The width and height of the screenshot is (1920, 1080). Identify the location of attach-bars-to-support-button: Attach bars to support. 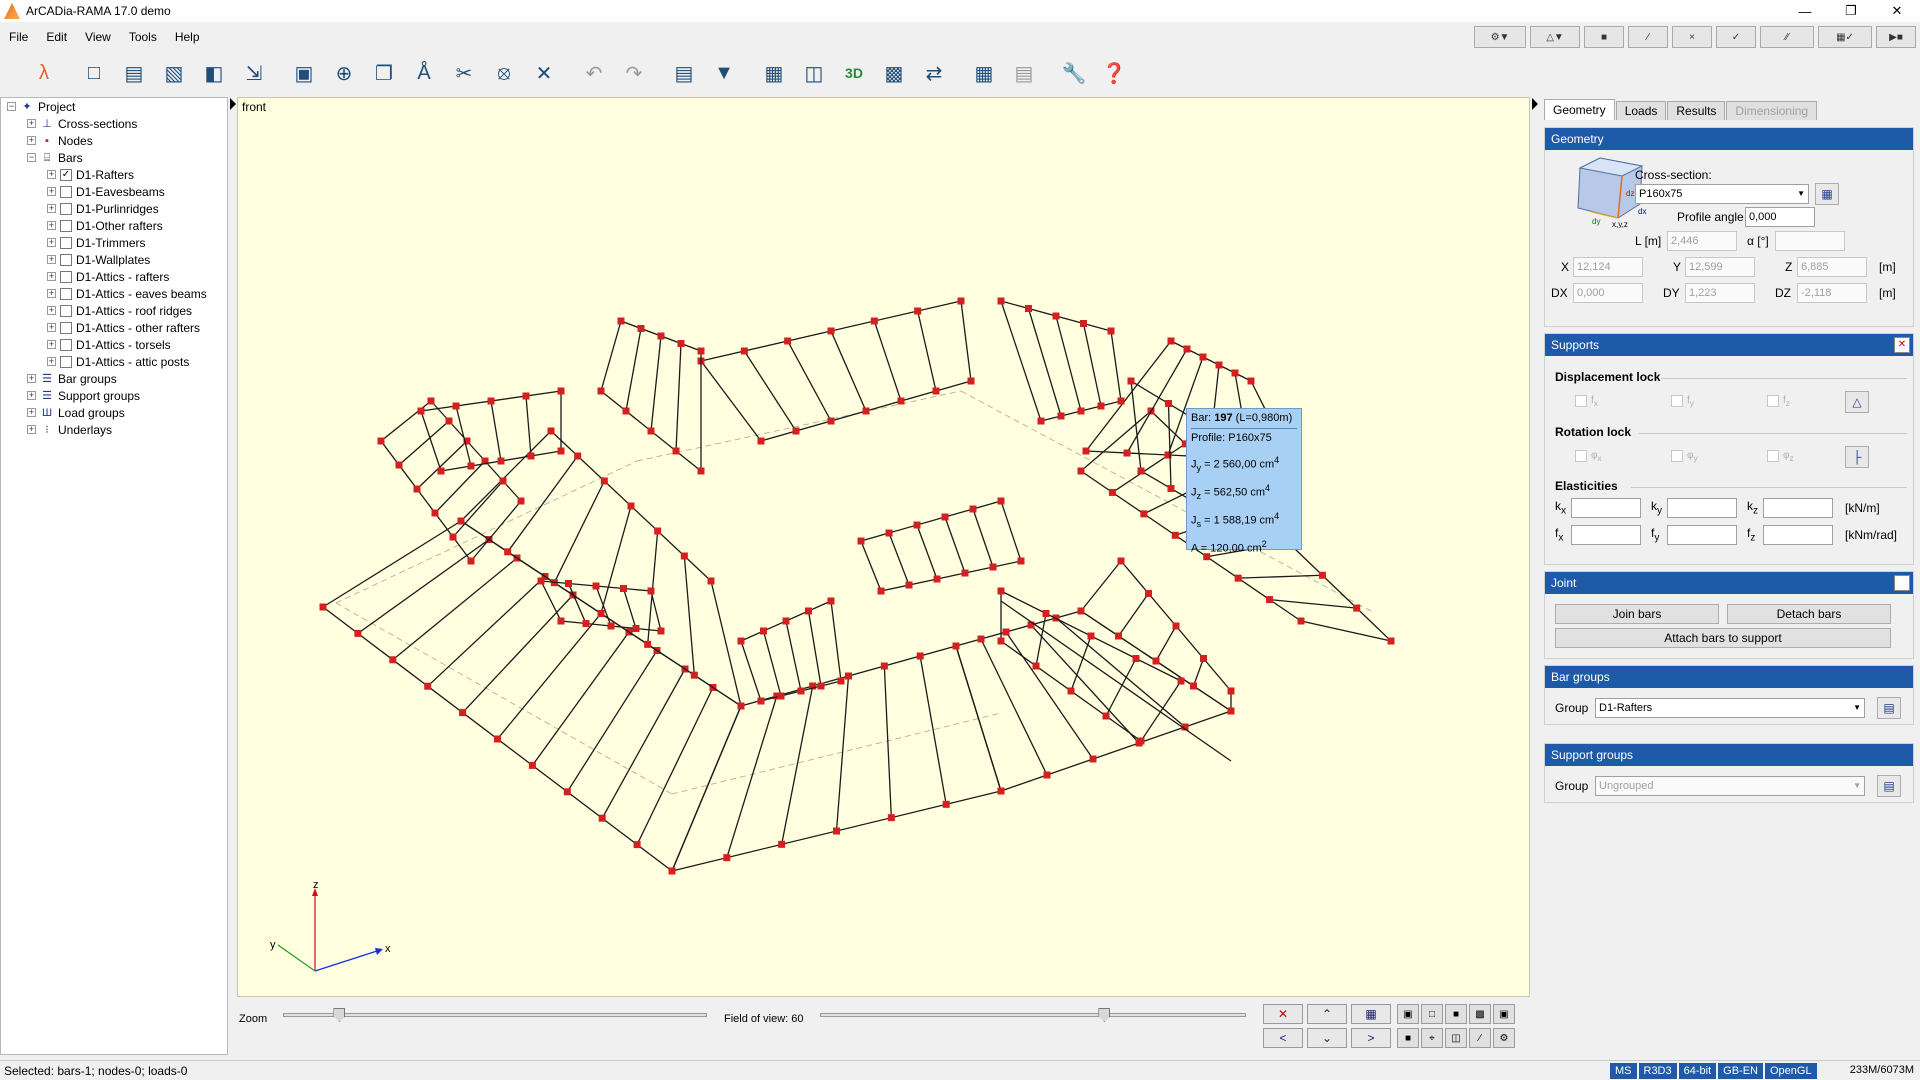
(1723, 638).